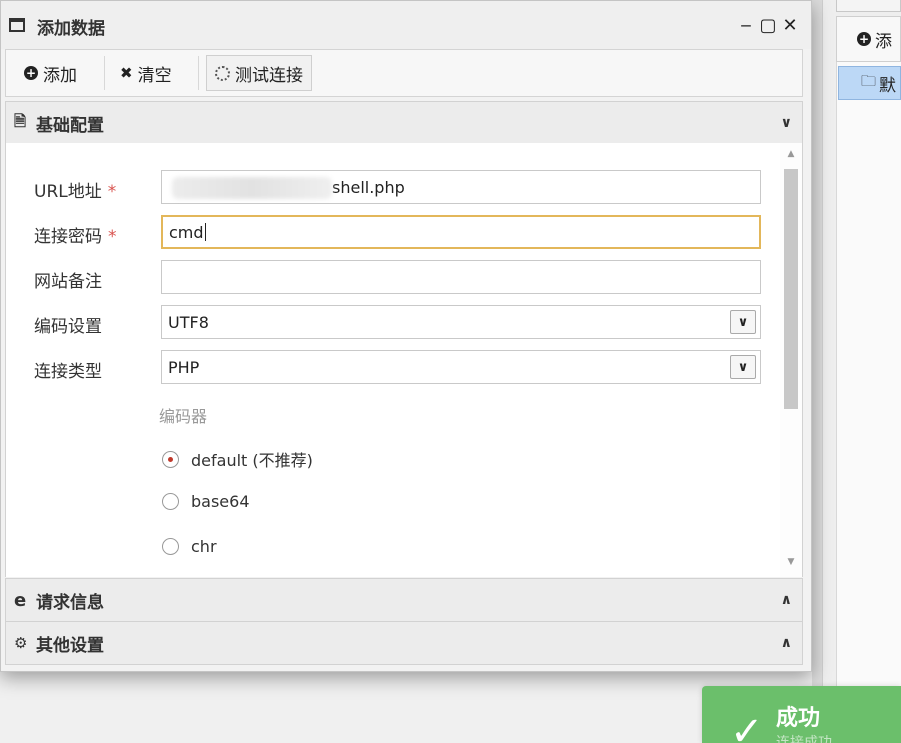 The width and height of the screenshot is (901, 743). What do you see at coordinates (868, 6) in the screenshot?
I see `background-header` at bounding box center [868, 6].